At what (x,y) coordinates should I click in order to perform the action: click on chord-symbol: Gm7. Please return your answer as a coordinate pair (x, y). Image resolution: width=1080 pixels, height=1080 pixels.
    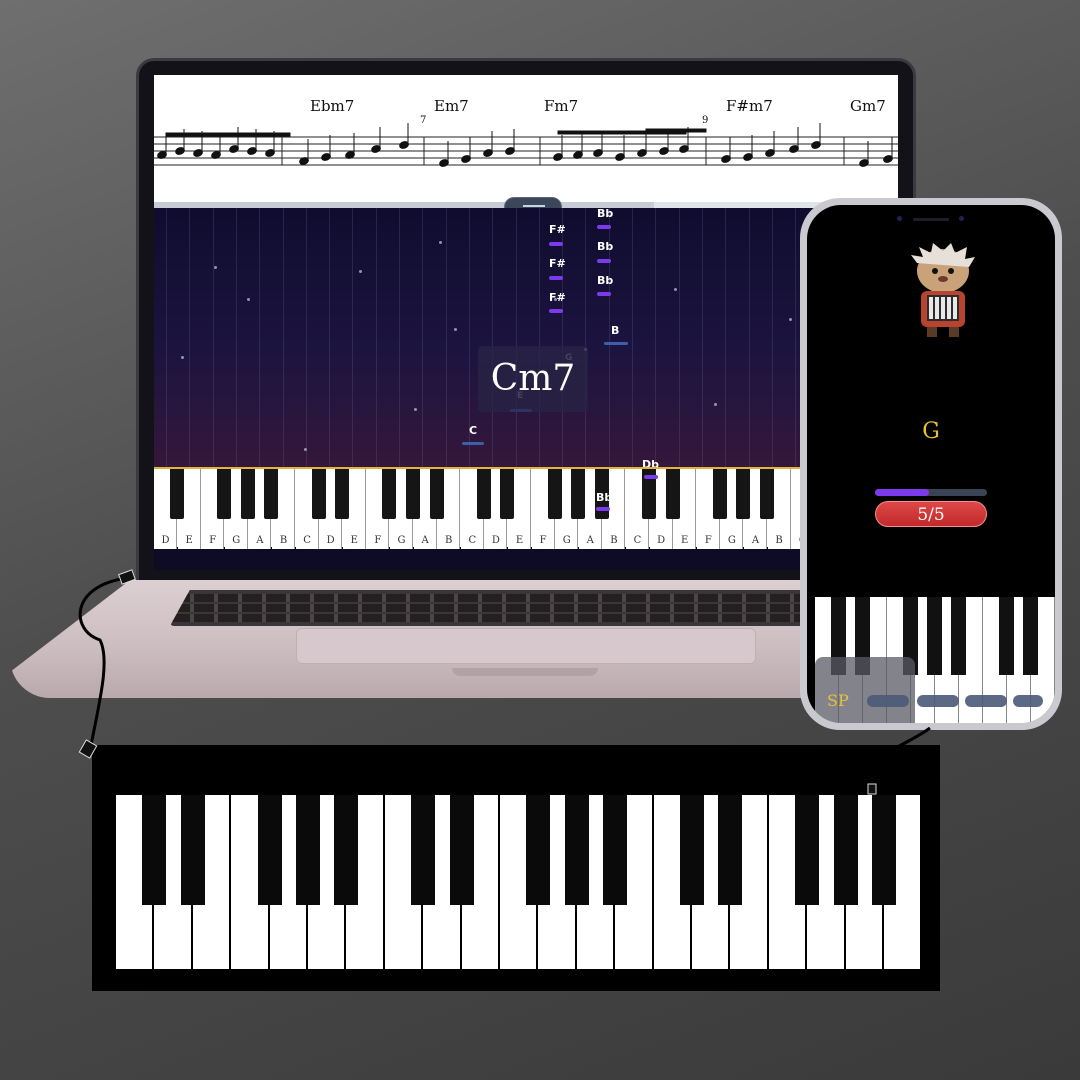
    Looking at the image, I should click on (868, 106).